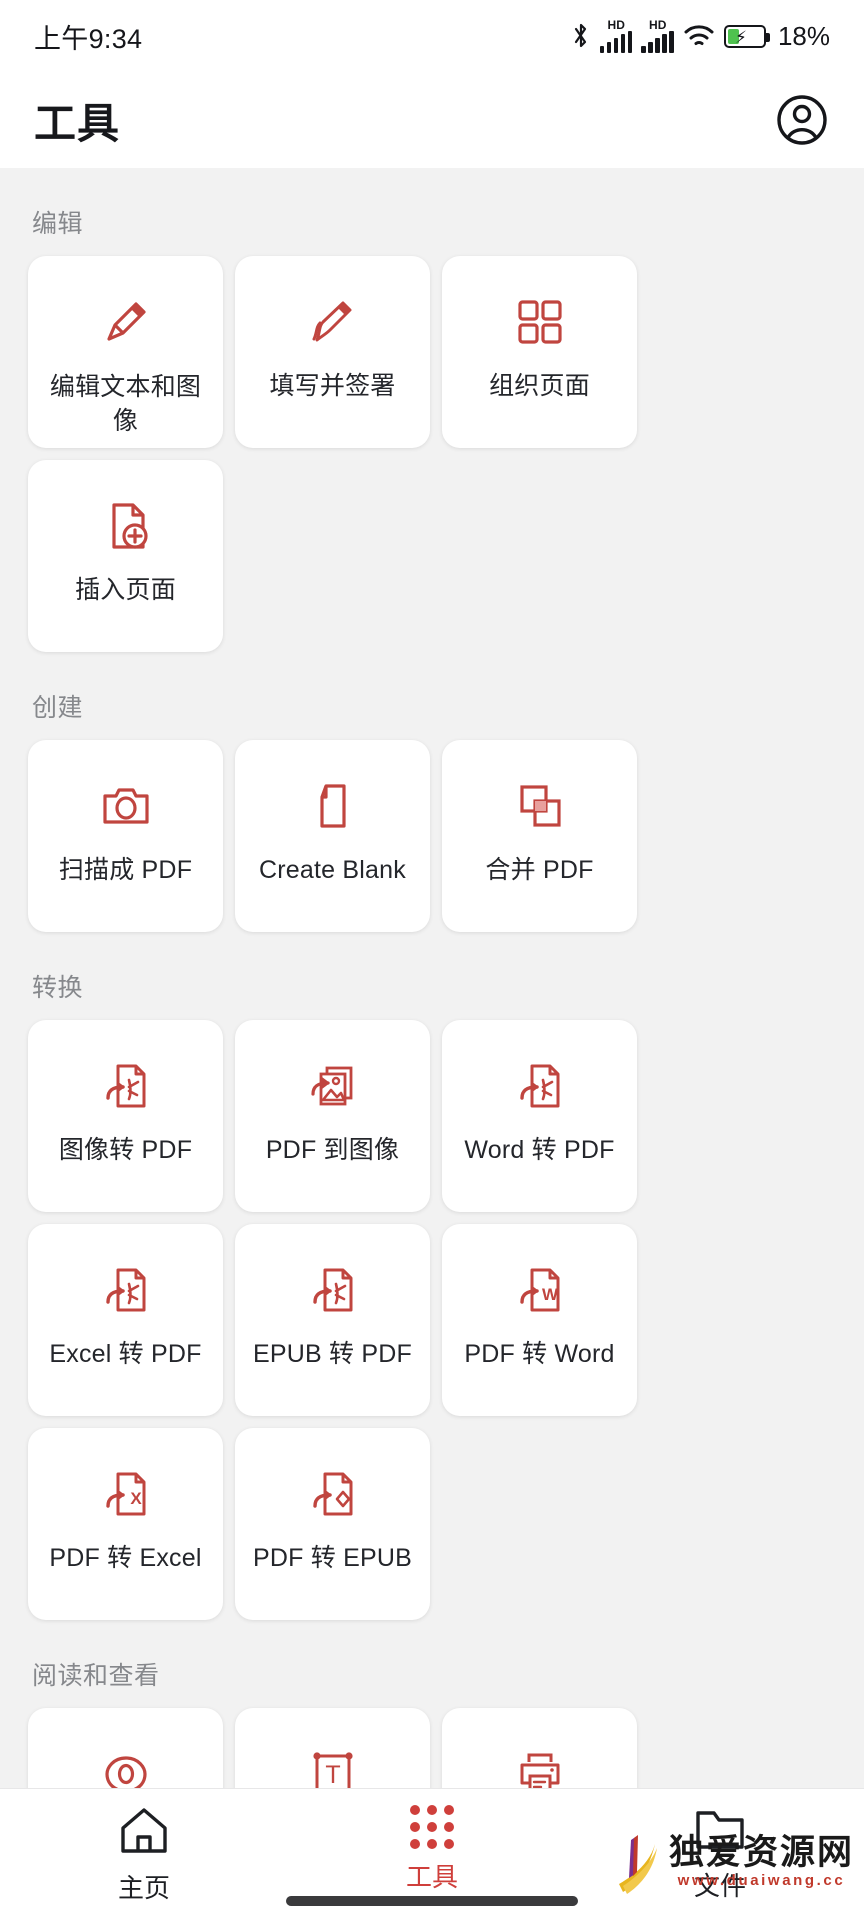  Describe the element at coordinates (332, 870) in the screenshot. I see `tool-label: Create Blank` at that location.